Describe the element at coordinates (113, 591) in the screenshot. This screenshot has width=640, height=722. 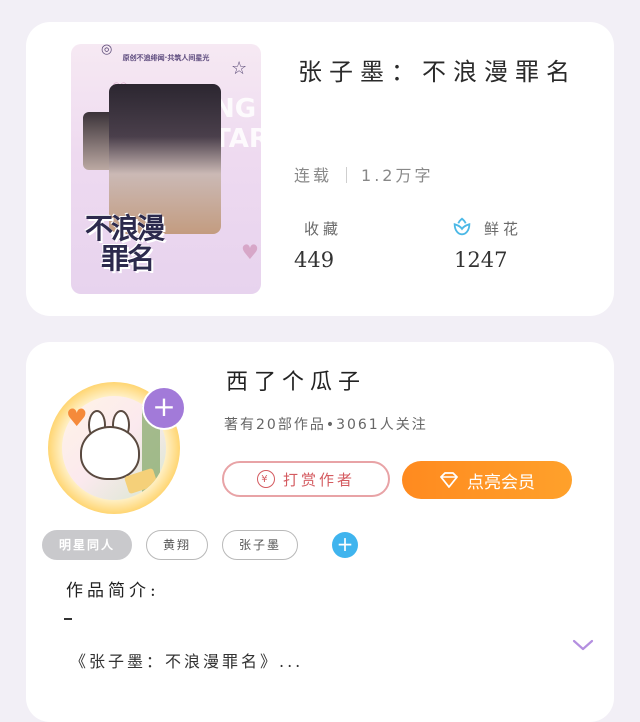
I see `intro-label: 作品简介:` at that location.